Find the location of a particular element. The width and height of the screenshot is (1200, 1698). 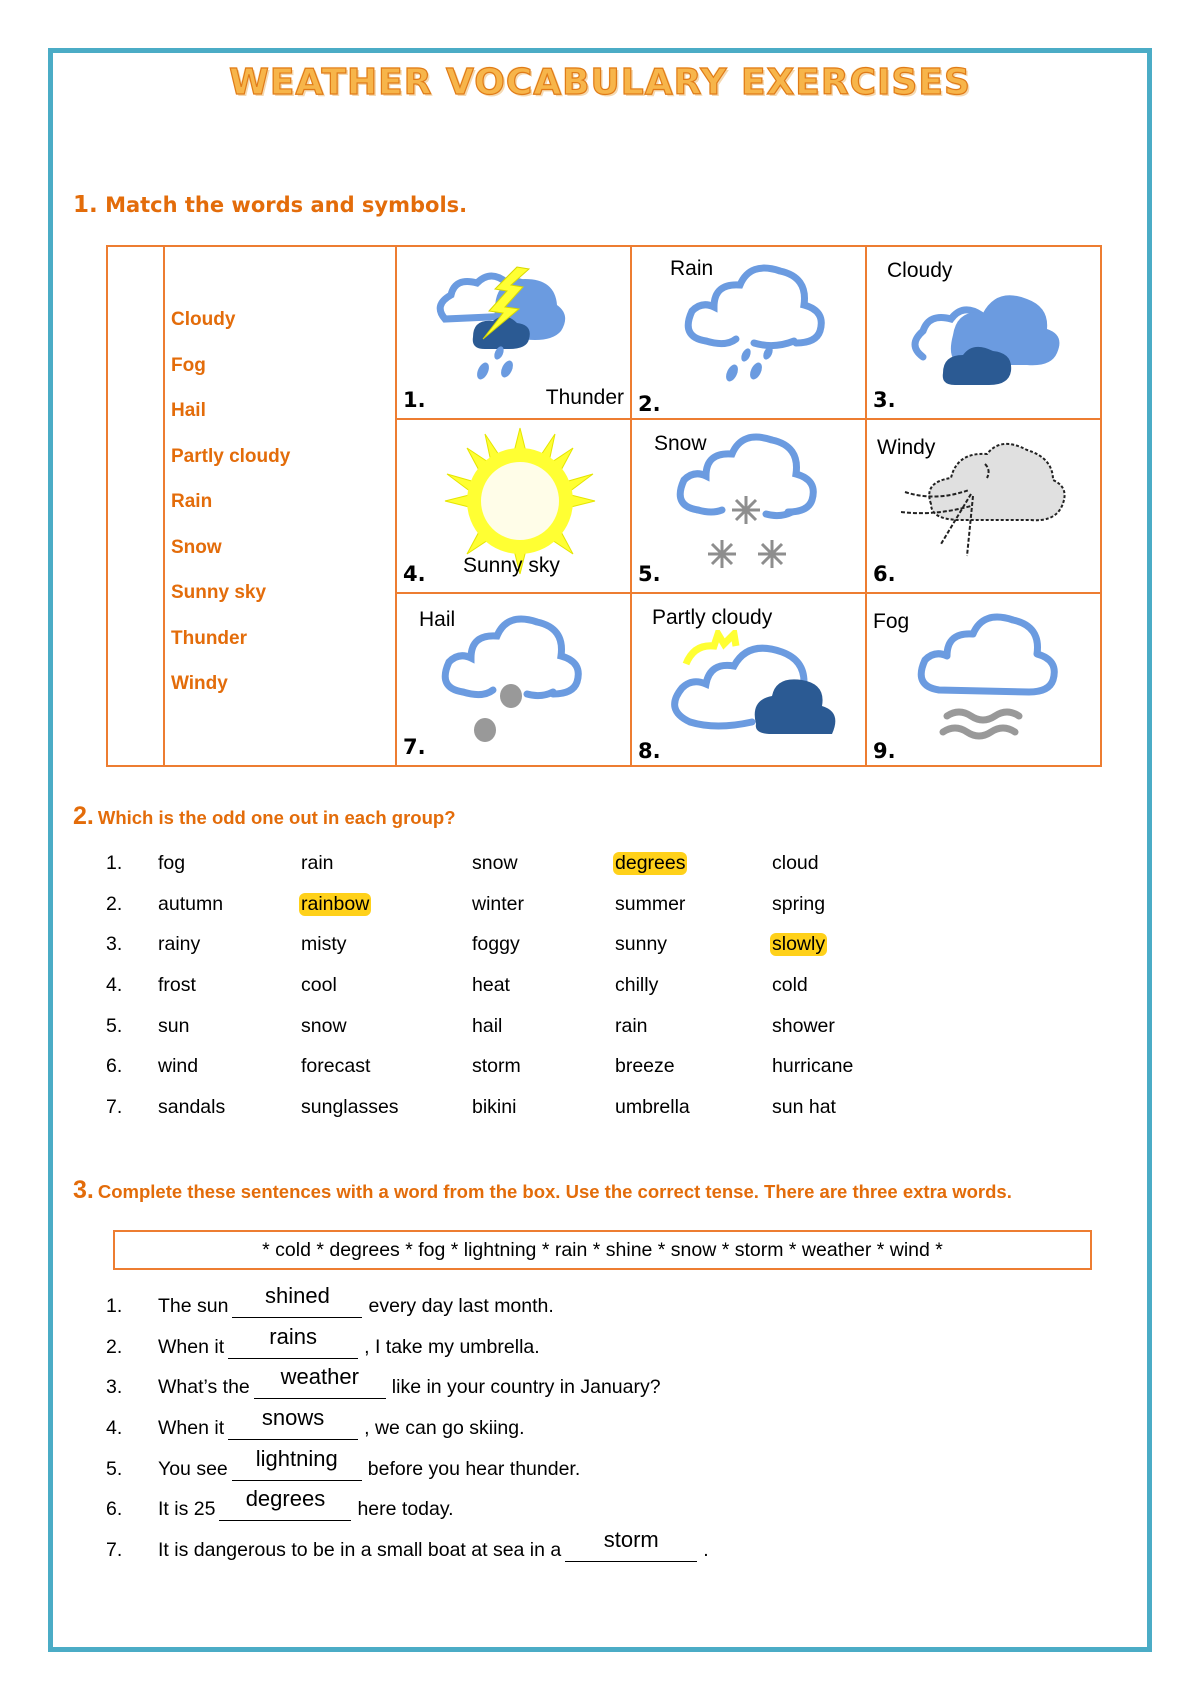

group-word: chilly is located at coordinates (636, 985).